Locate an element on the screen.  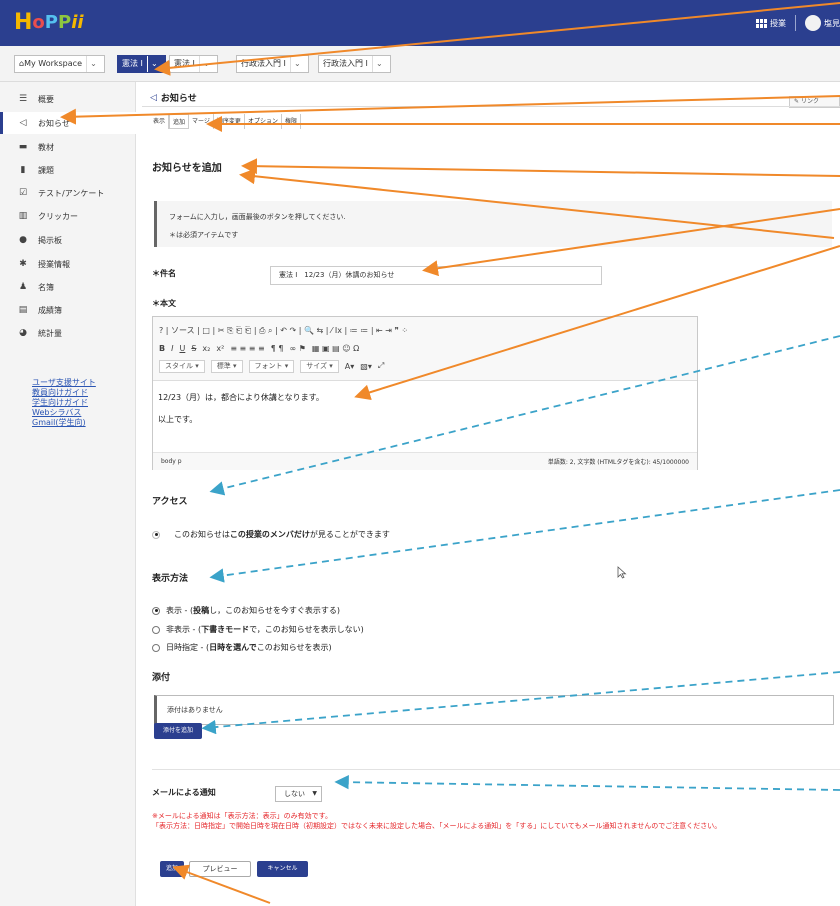
access-radio is located at coordinates (156, 534).